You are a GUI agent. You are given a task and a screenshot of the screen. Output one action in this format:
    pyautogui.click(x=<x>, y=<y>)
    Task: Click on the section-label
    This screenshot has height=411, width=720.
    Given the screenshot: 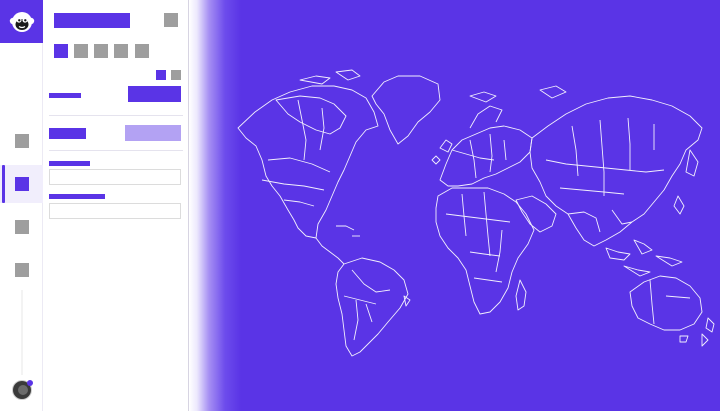 What is the action you would take?
    pyautogui.click(x=65, y=95)
    